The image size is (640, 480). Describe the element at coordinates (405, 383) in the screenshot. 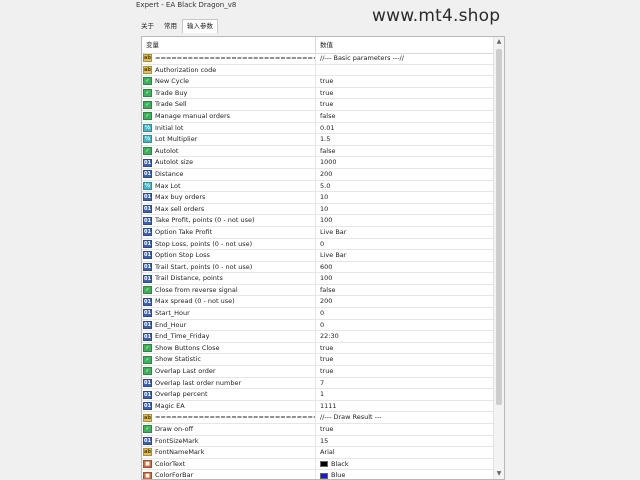

I see `param-value-cell: 7` at that location.